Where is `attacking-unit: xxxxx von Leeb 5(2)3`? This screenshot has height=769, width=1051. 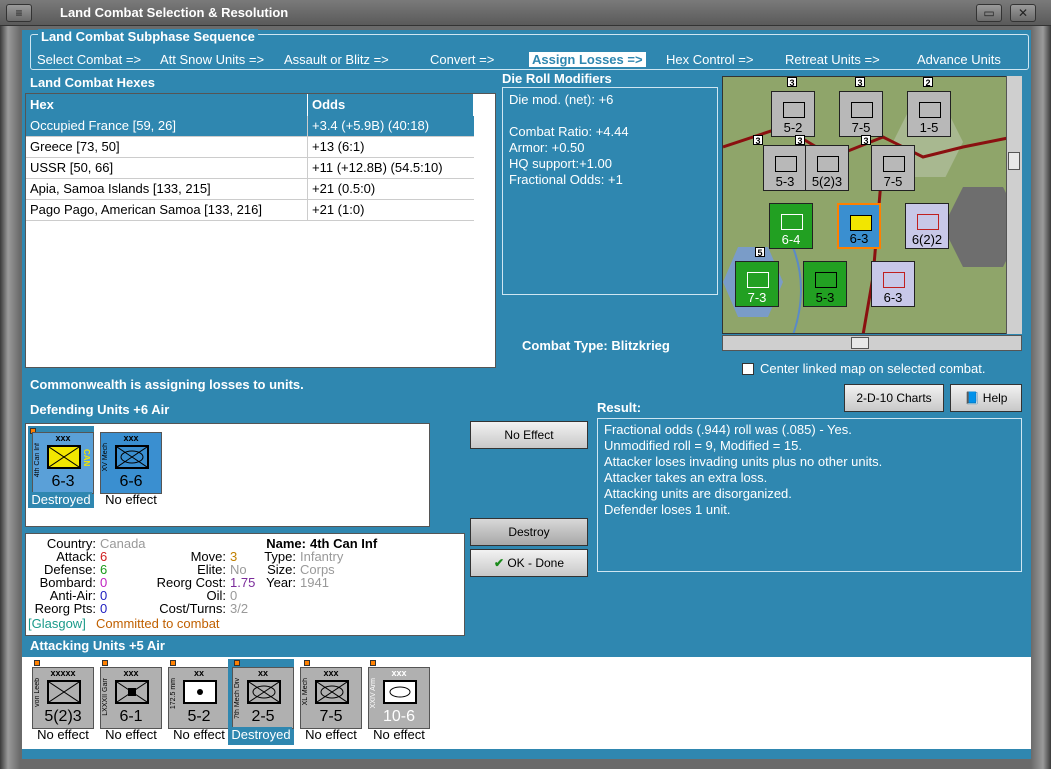
attacking-unit: xxxxx von Leeb 5(2)3 is located at coordinates (63, 698).